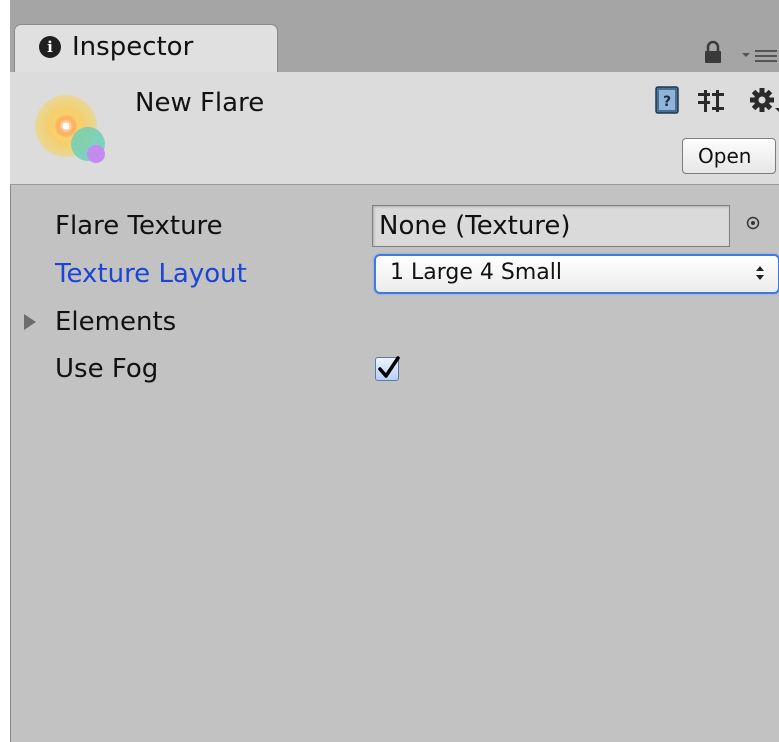  Describe the element at coordinates (759, 56) in the screenshot. I see `context-menu-icon` at that location.